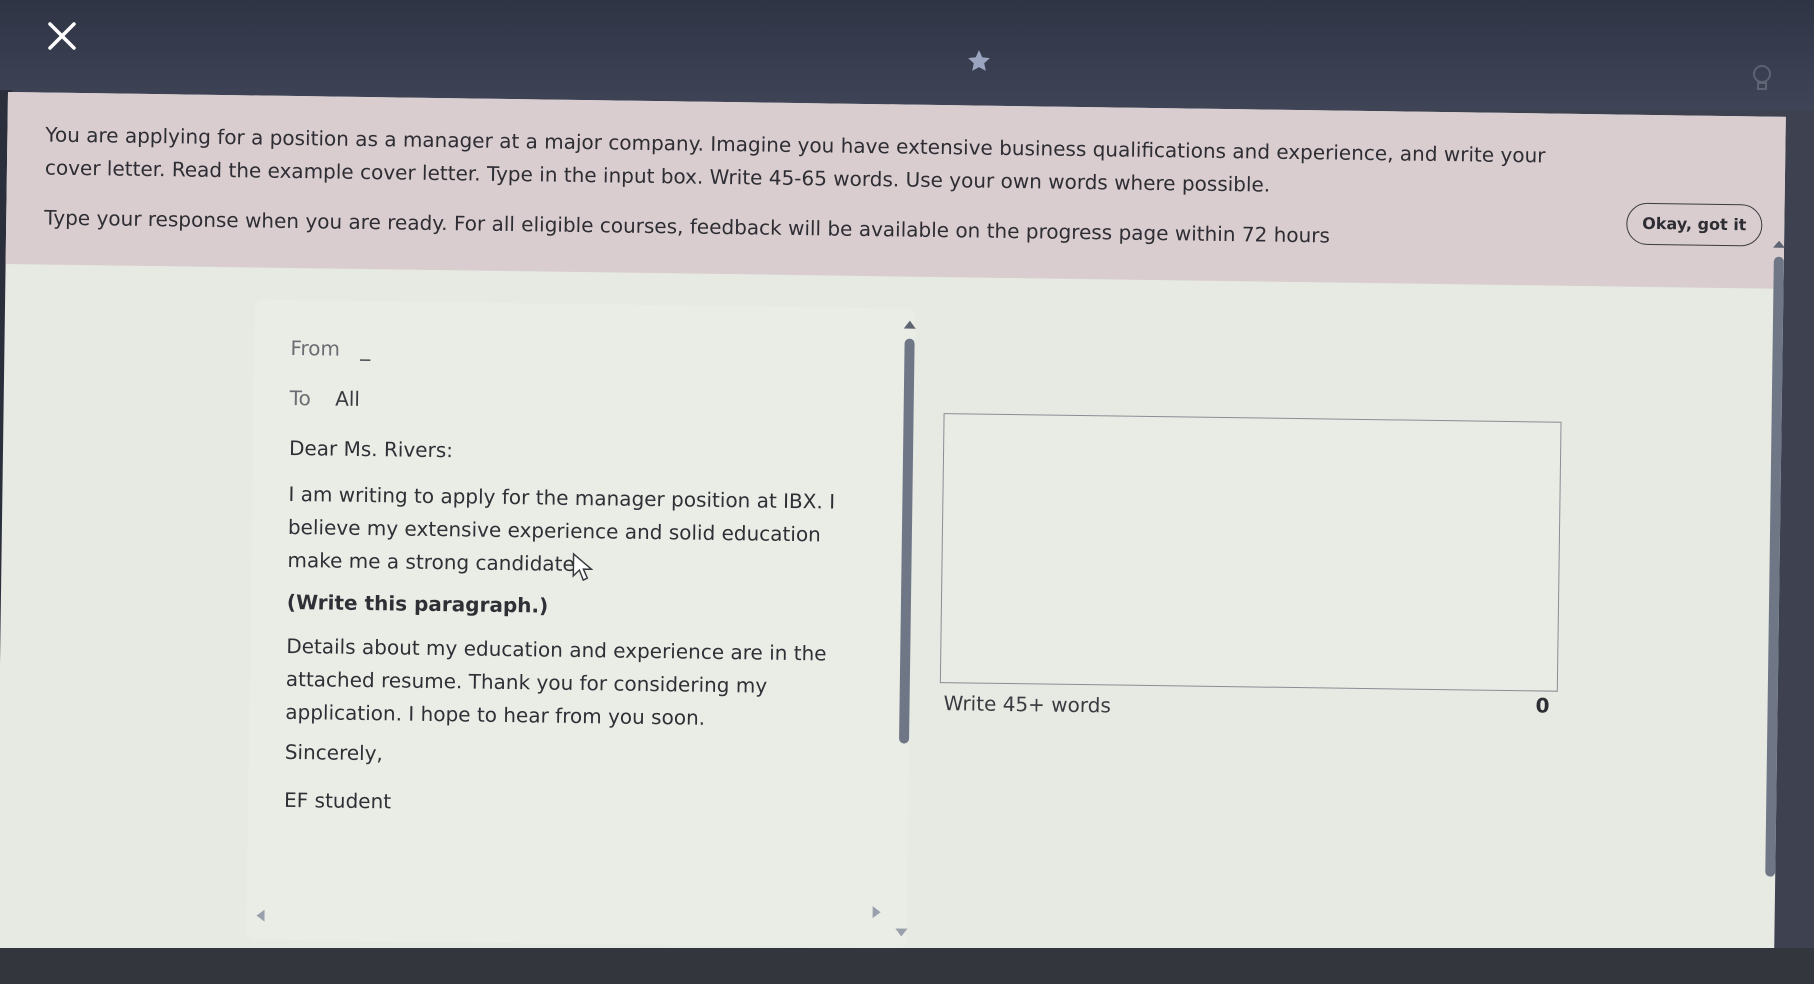 Image resolution: width=1814 pixels, height=984 pixels. What do you see at coordinates (365, 349) in the screenshot?
I see `from-value: _` at bounding box center [365, 349].